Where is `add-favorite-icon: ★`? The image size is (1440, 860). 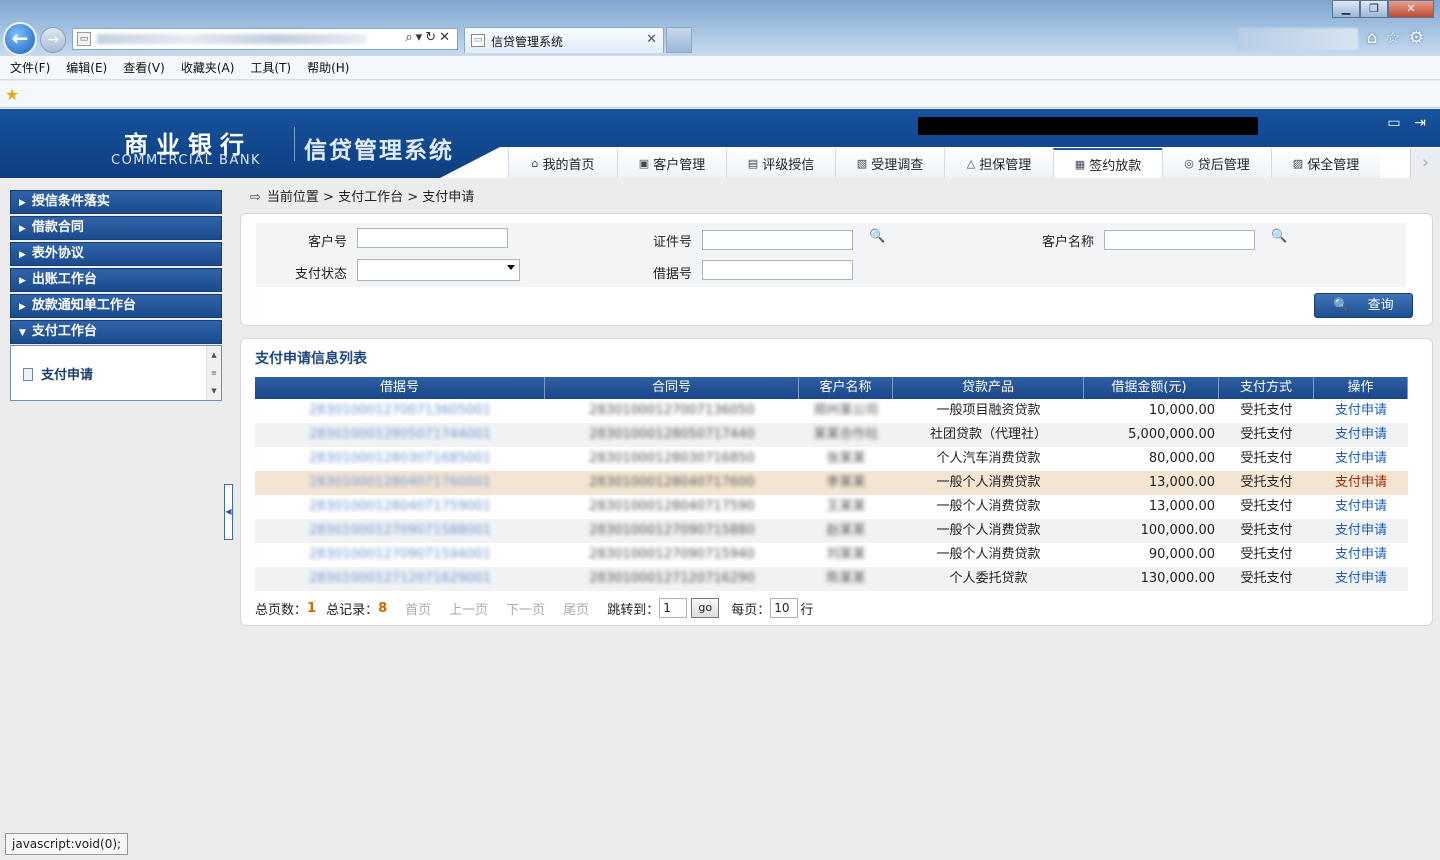 add-favorite-icon: ★ is located at coordinates (12, 94).